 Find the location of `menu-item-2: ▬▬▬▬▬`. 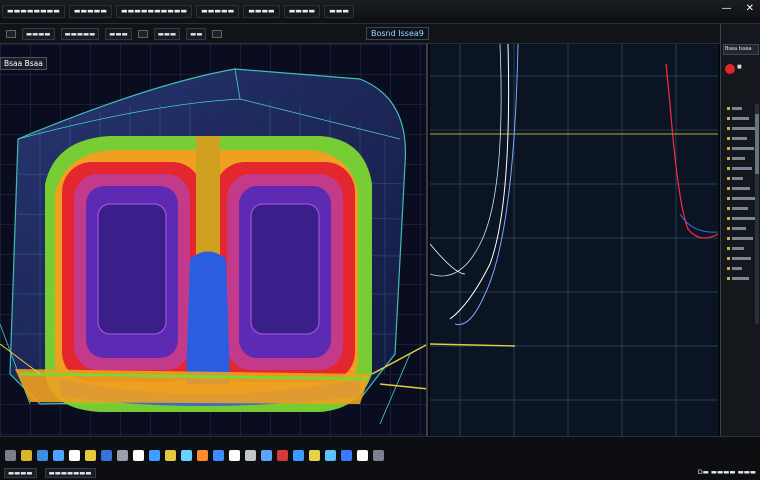

menu-item-2: ▬▬▬▬▬ is located at coordinates (90, 11).